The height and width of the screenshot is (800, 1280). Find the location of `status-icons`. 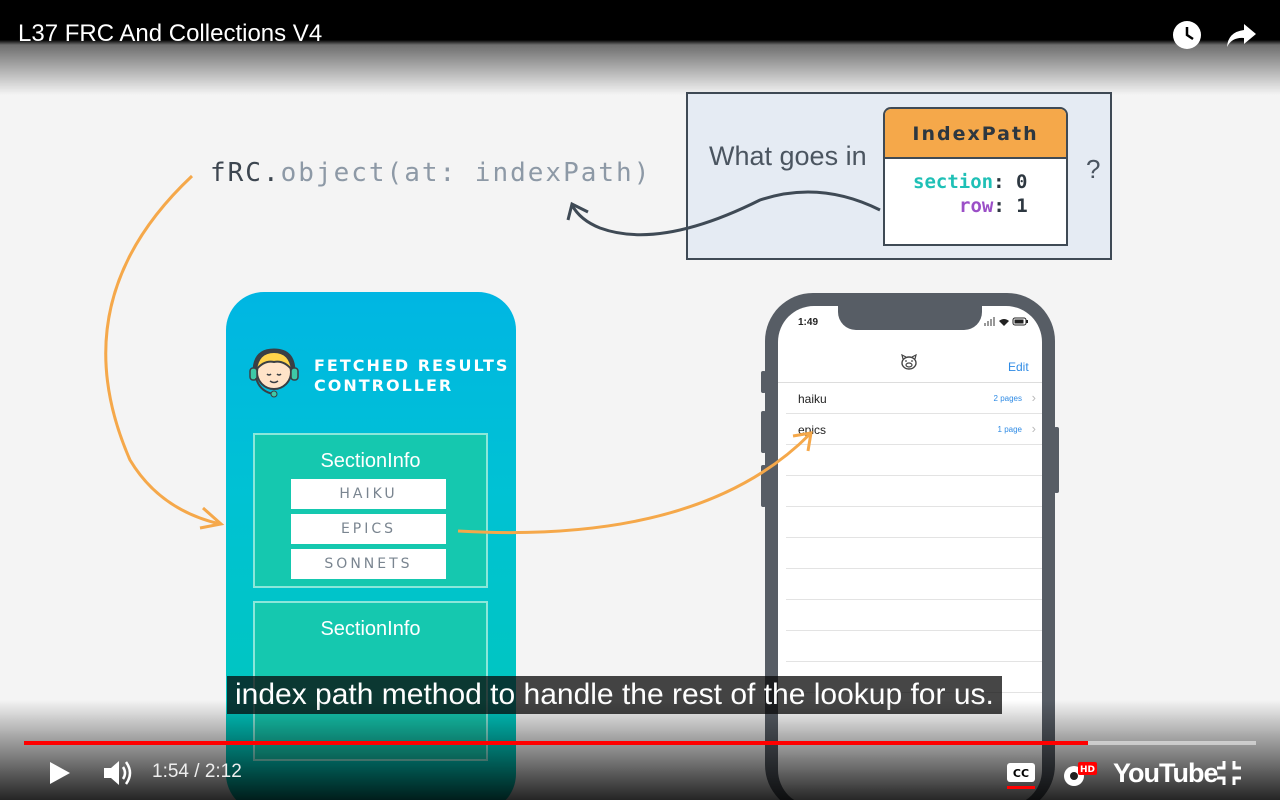

status-icons is located at coordinates (1006, 321).